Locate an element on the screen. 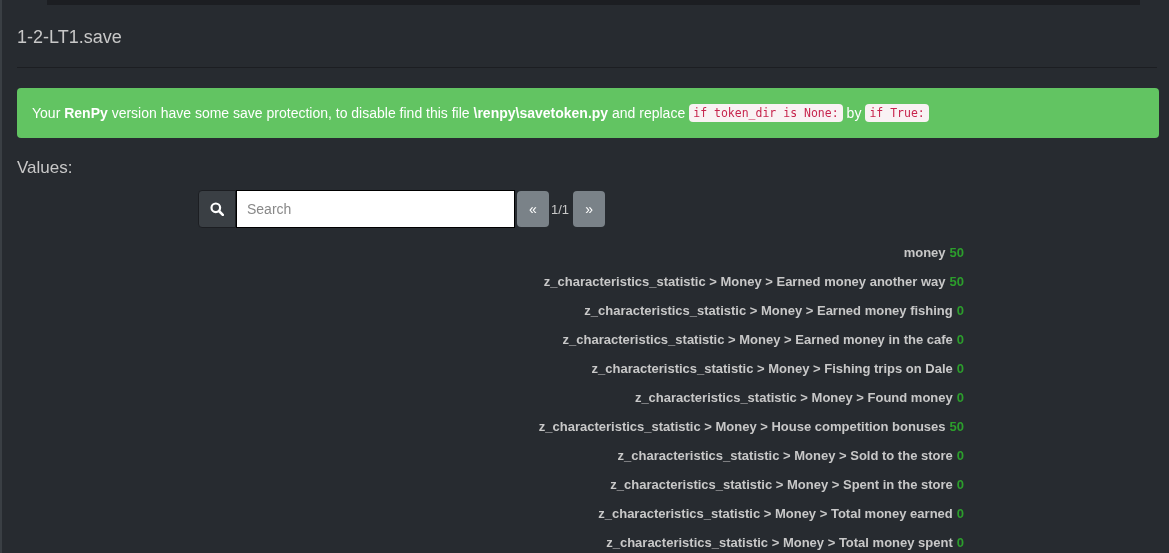 The height and width of the screenshot is (553, 1169). next-page-button: » is located at coordinates (589, 209).